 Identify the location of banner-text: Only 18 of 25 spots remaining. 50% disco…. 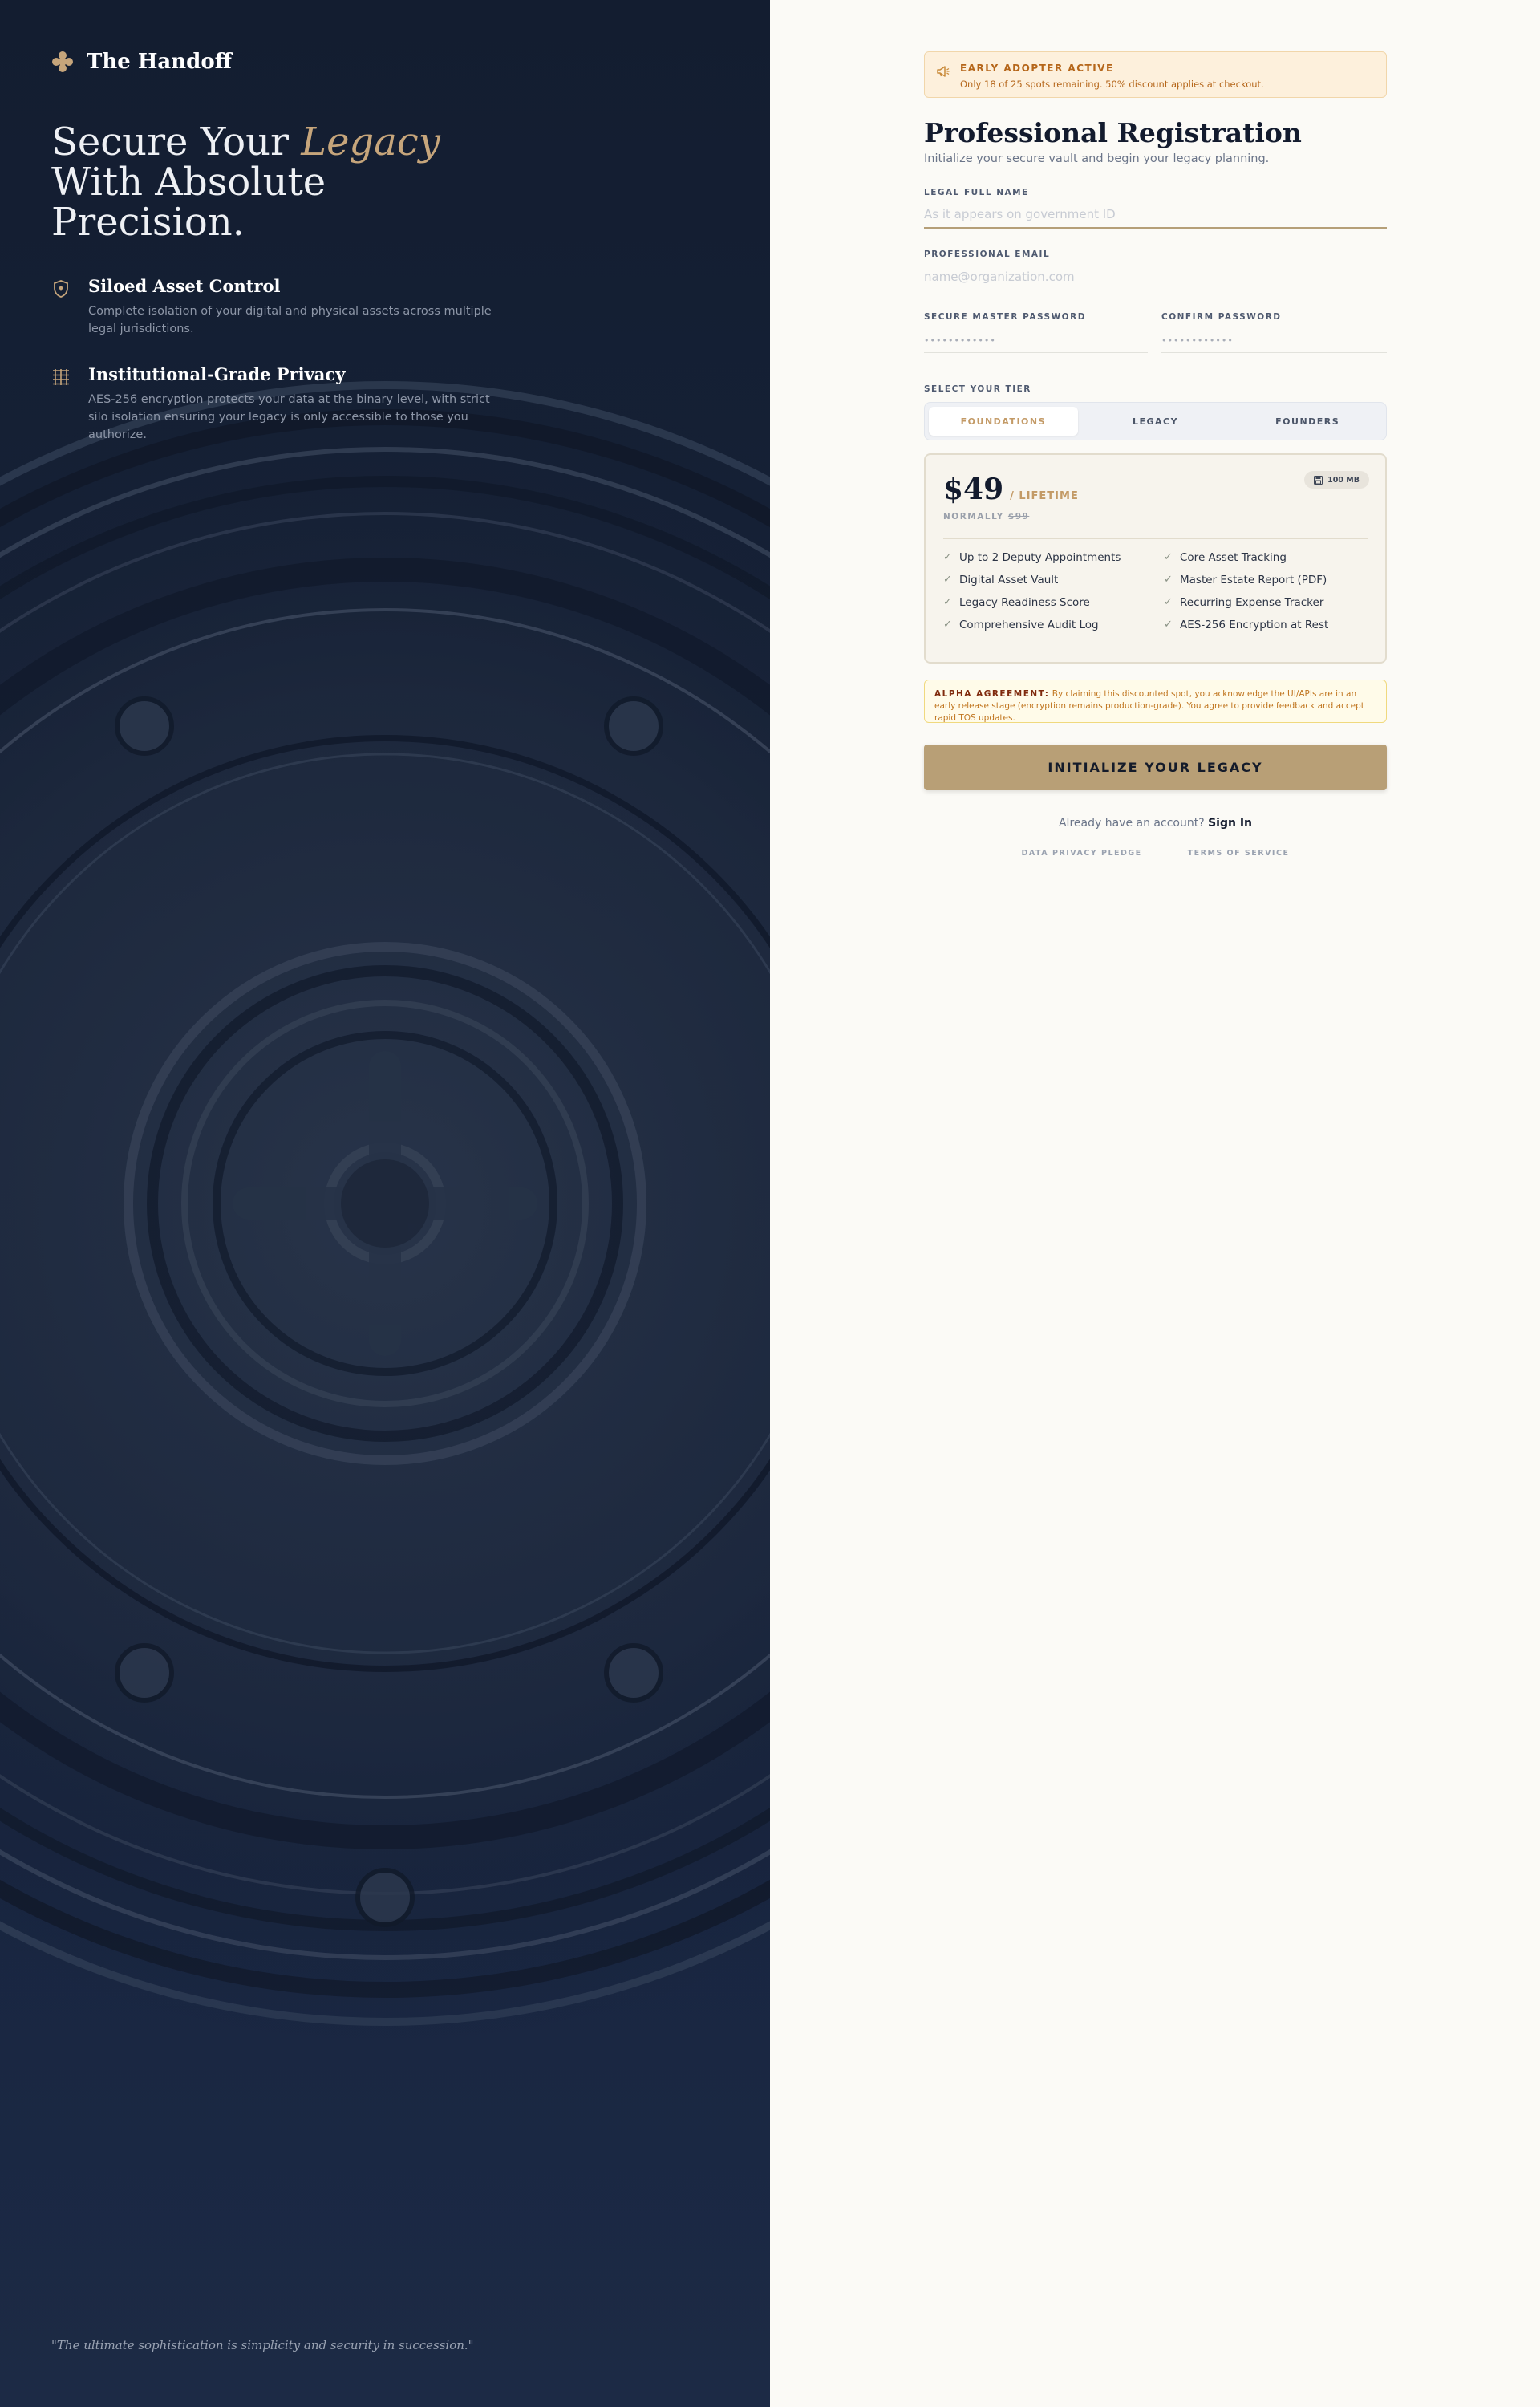
(1112, 85).